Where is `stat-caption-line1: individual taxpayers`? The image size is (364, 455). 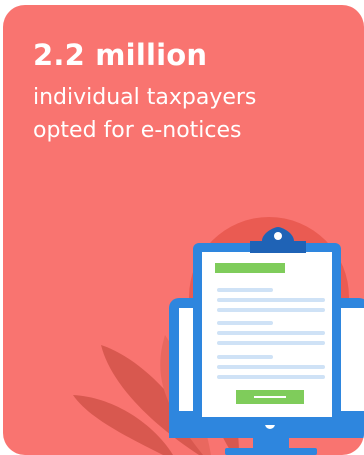
stat-caption-line1: individual taxpayers is located at coordinates (145, 97).